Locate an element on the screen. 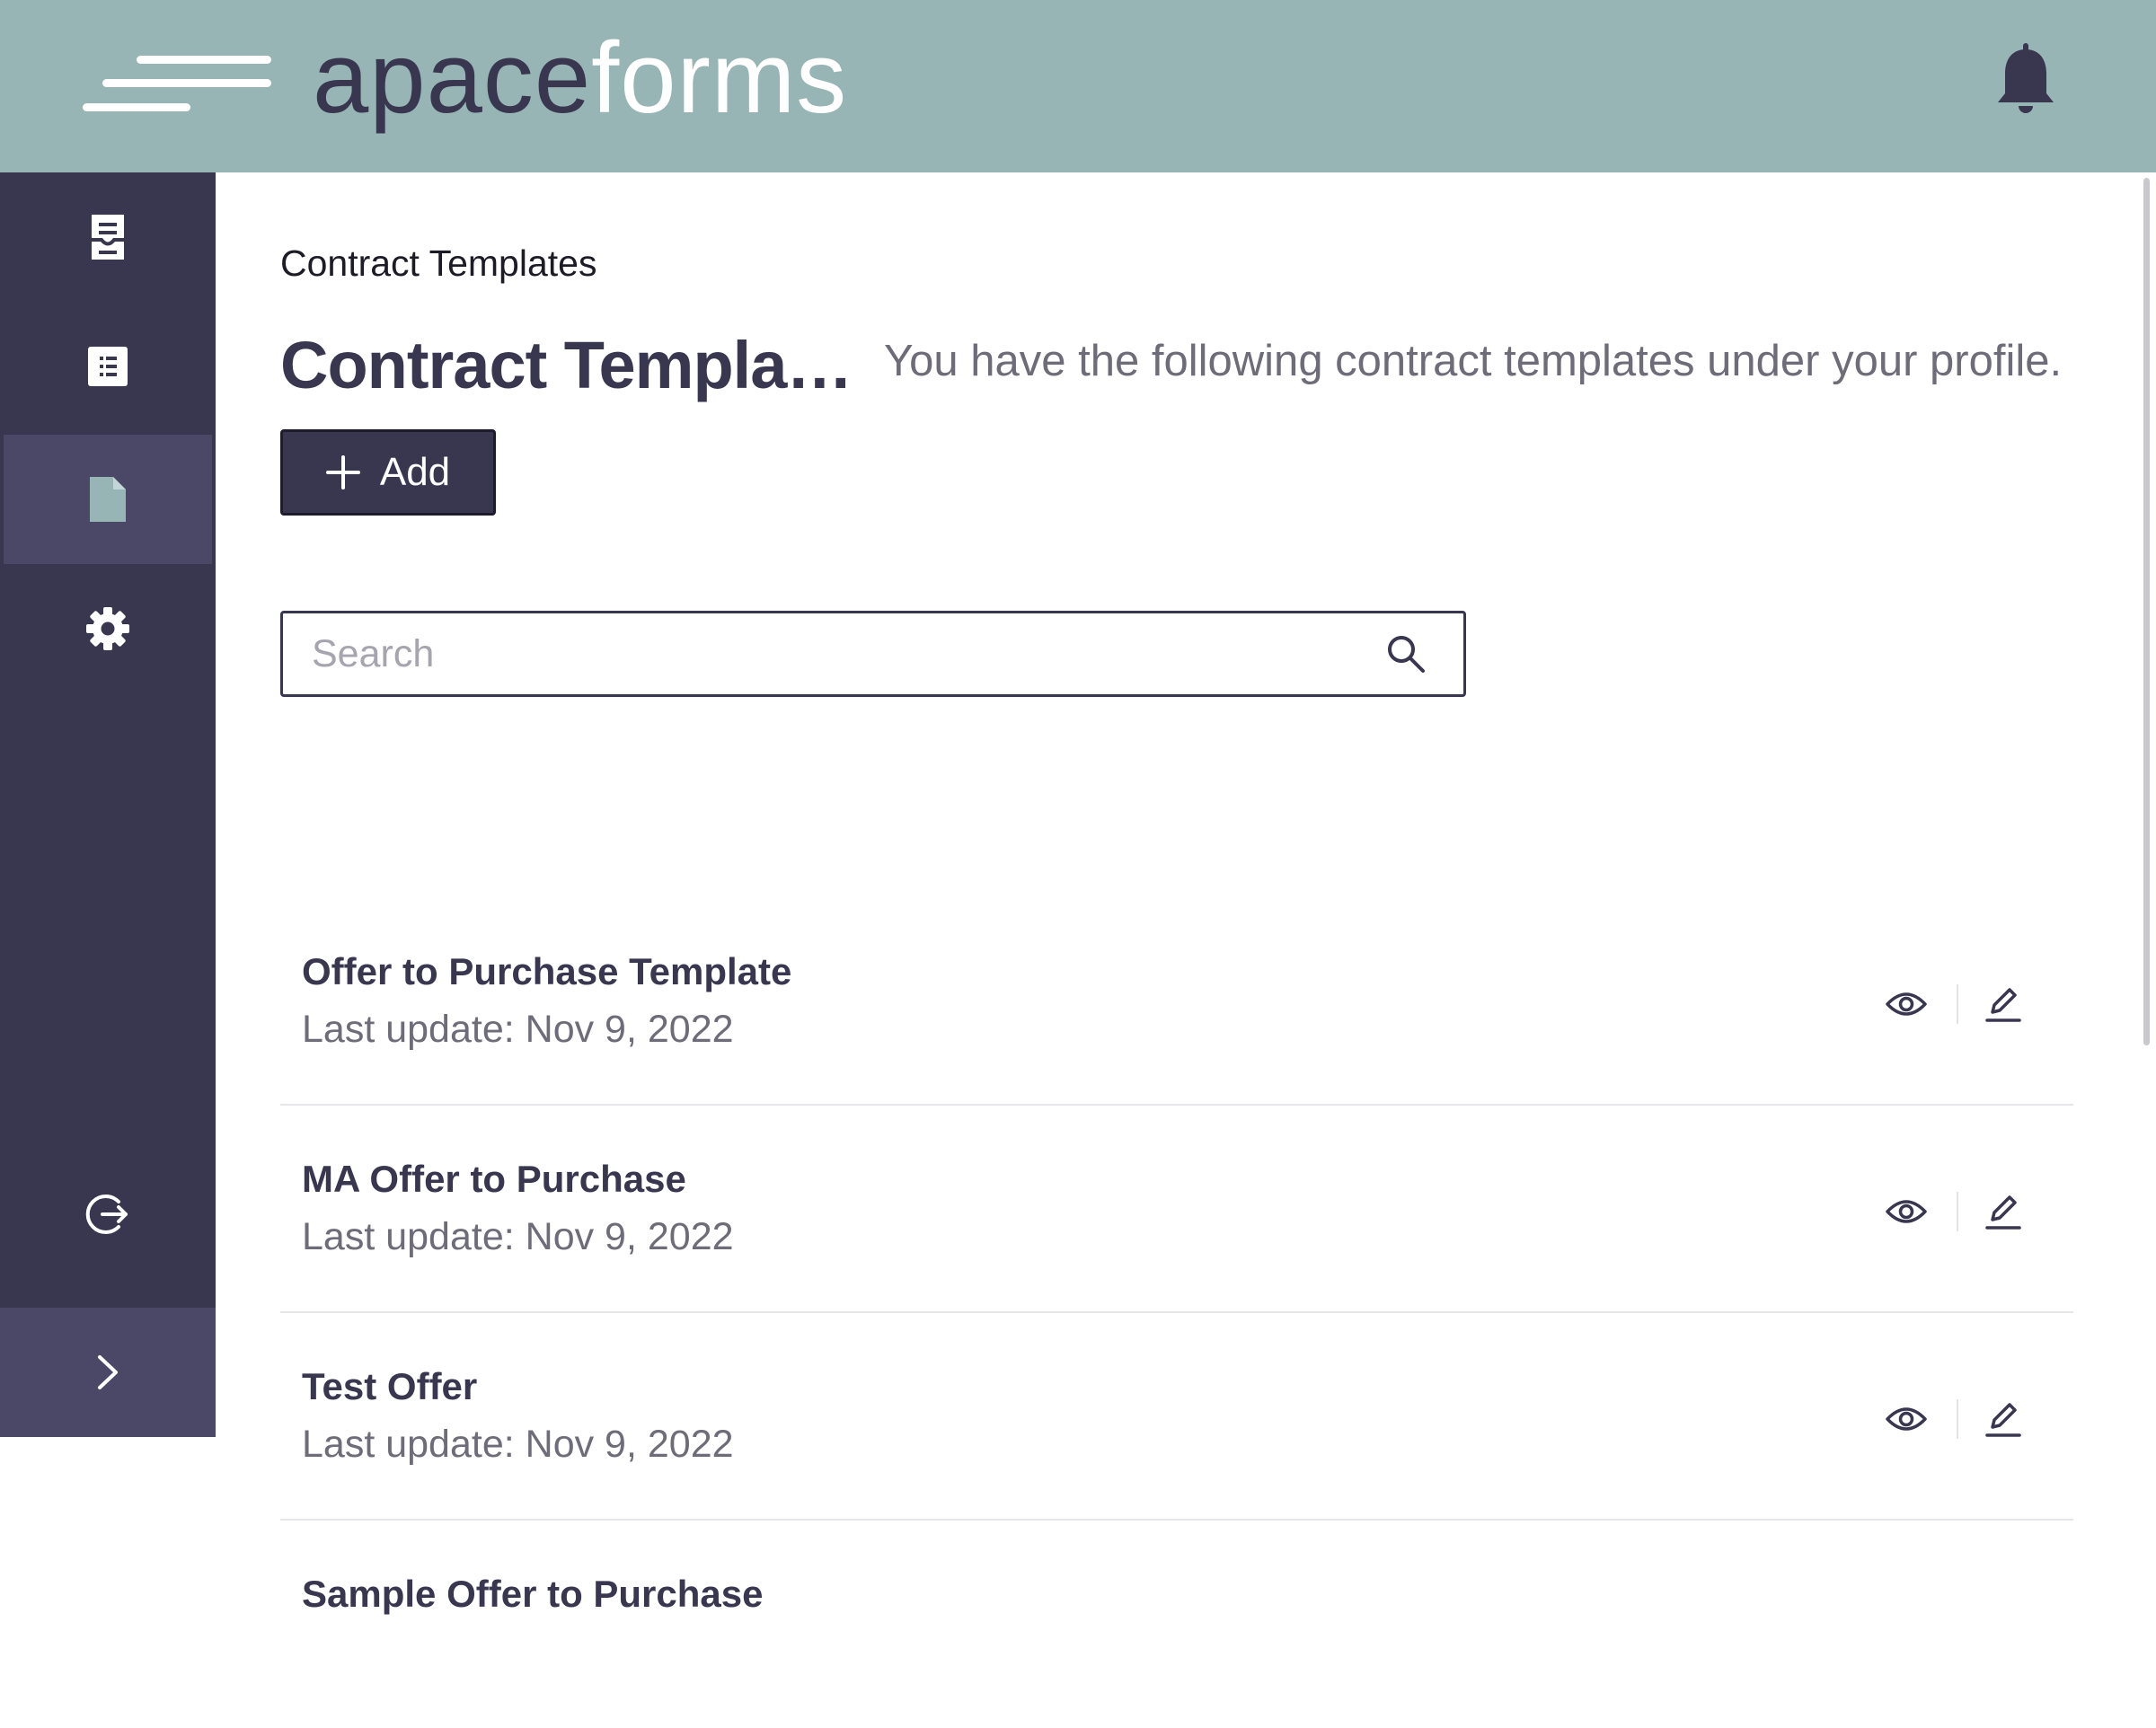 Image resolution: width=2156 pixels, height=1728 pixels. logo-text-light: forms is located at coordinates (719, 78).